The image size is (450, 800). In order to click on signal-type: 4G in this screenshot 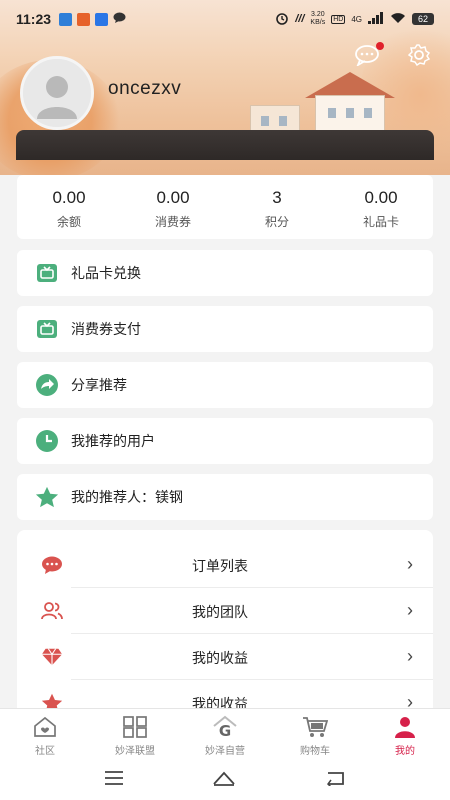, I will do `click(356, 19)`.